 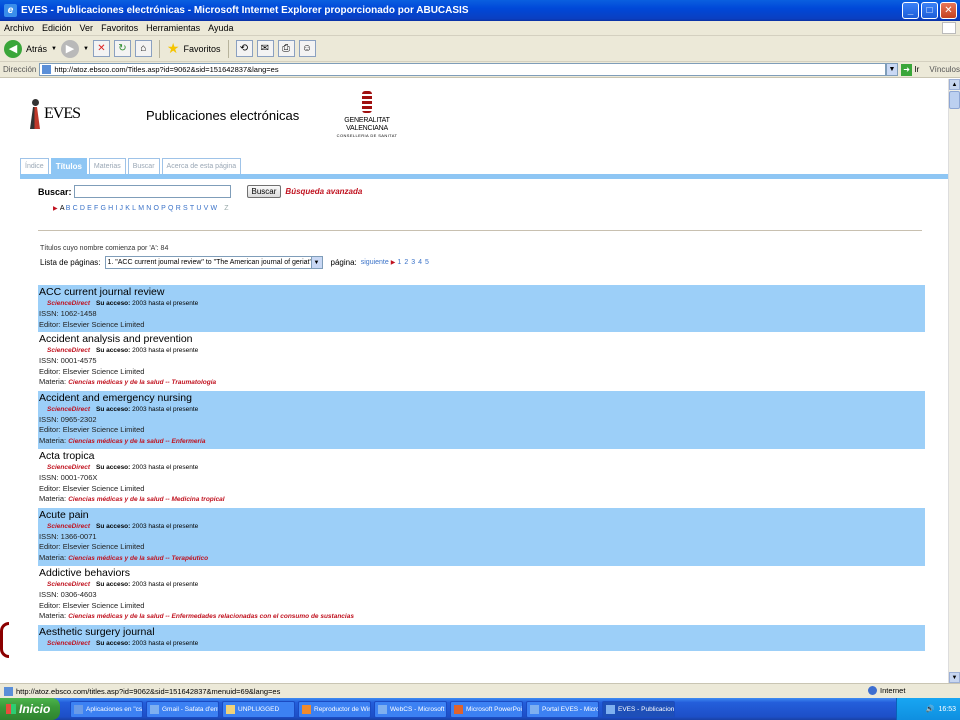 I want to click on page-number-link: 2, so click(x=406, y=262).